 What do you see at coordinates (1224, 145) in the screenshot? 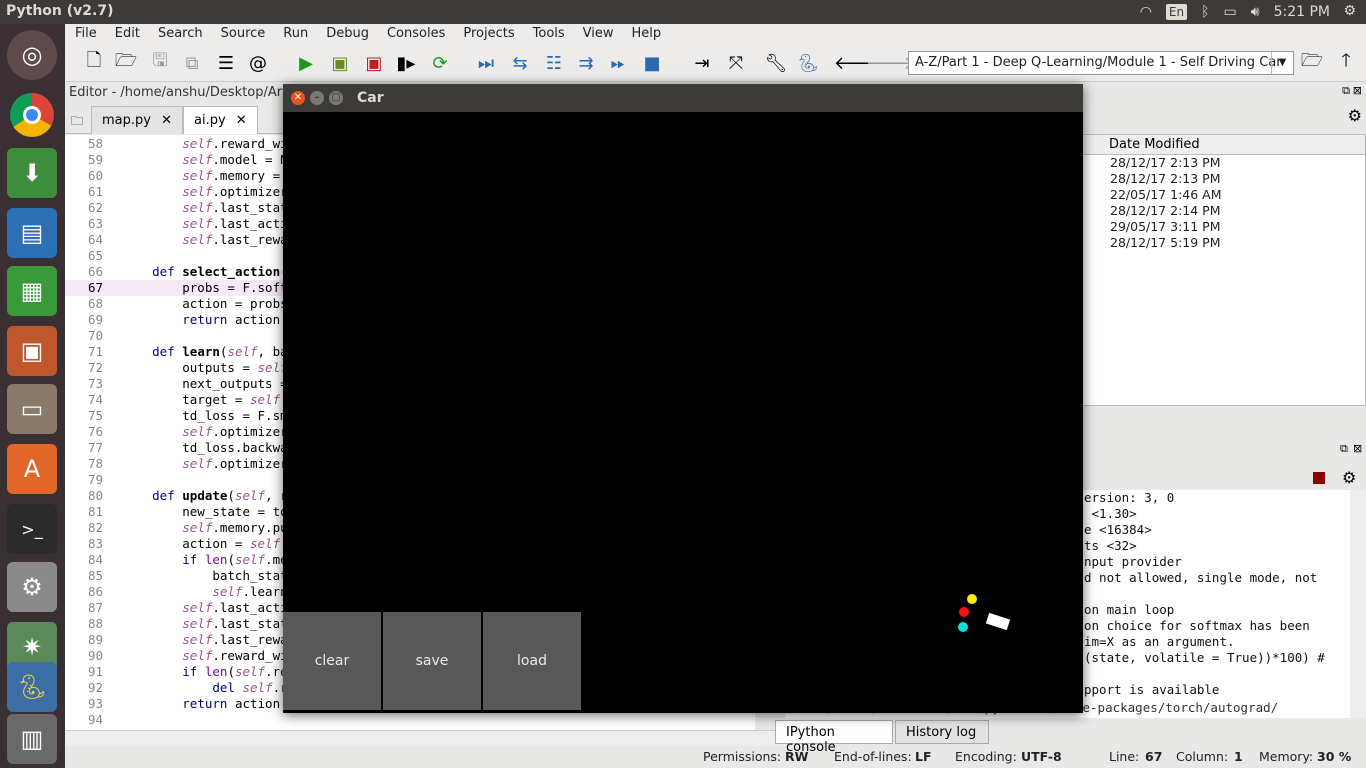
I see `column-header-date-modified: Date Modified` at bounding box center [1224, 145].